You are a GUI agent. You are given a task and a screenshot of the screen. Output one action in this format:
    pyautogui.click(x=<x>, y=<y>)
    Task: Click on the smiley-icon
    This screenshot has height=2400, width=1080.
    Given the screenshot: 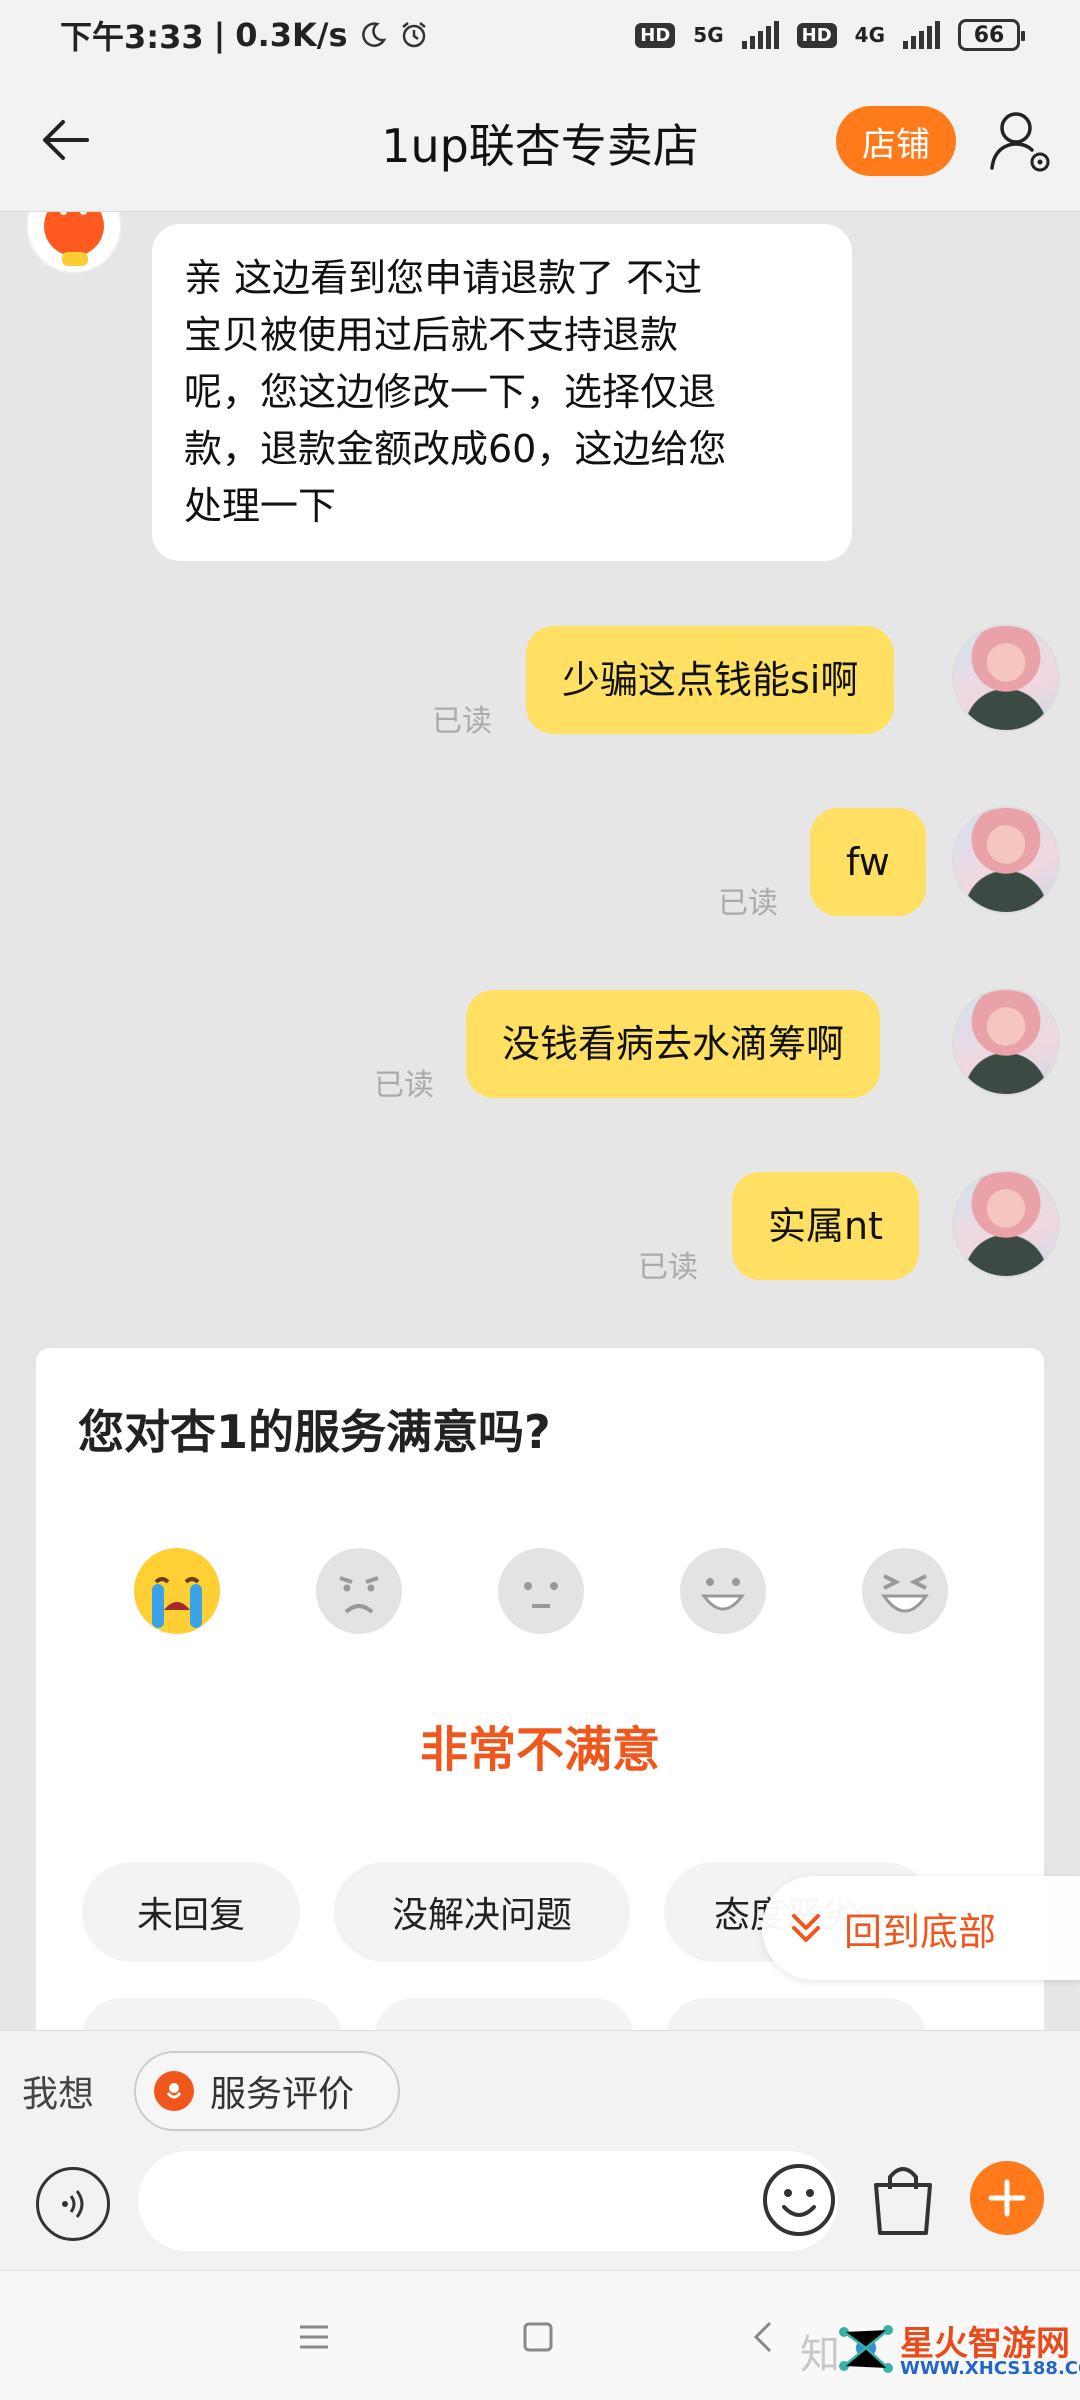 What is the action you would take?
    pyautogui.click(x=799, y=2200)
    